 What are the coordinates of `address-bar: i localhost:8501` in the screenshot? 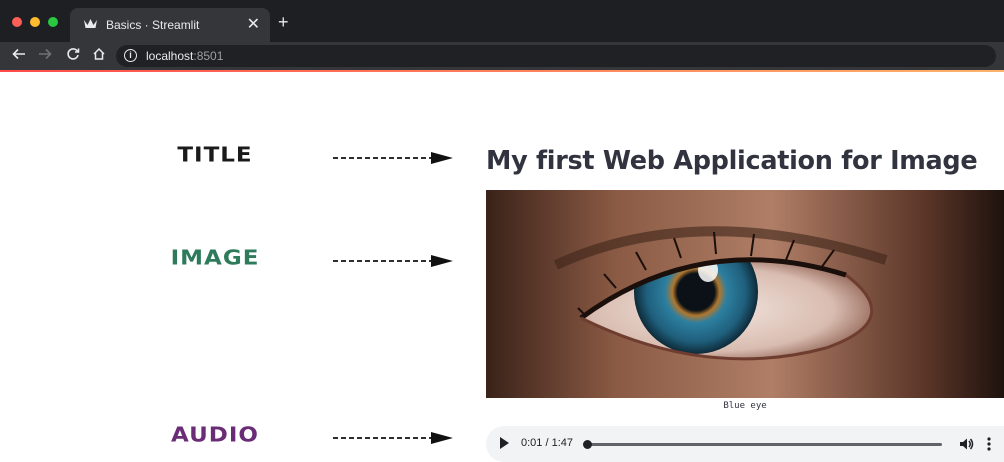 It's located at (502, 56).